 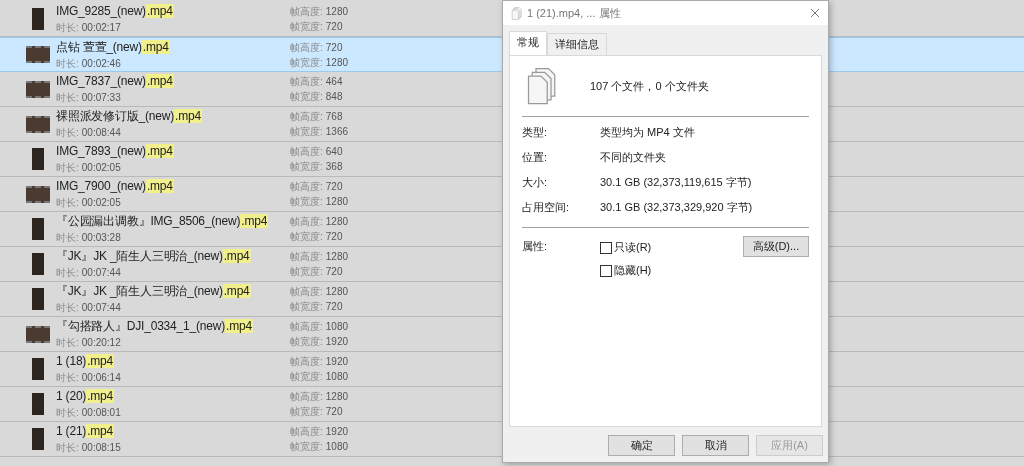 What do you see at coordinates (337, 132) in the screenshot?
I see `frame-width-value: 1366` at bounding box center [337, 132].